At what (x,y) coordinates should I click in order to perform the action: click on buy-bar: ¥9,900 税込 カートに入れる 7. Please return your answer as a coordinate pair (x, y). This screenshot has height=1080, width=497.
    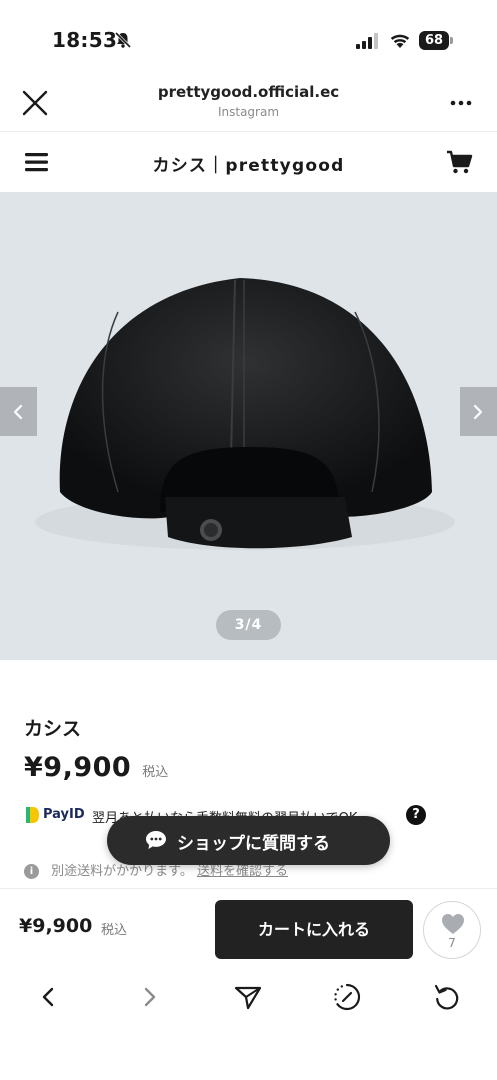
    Looking at the image, I should click on (248, 928).